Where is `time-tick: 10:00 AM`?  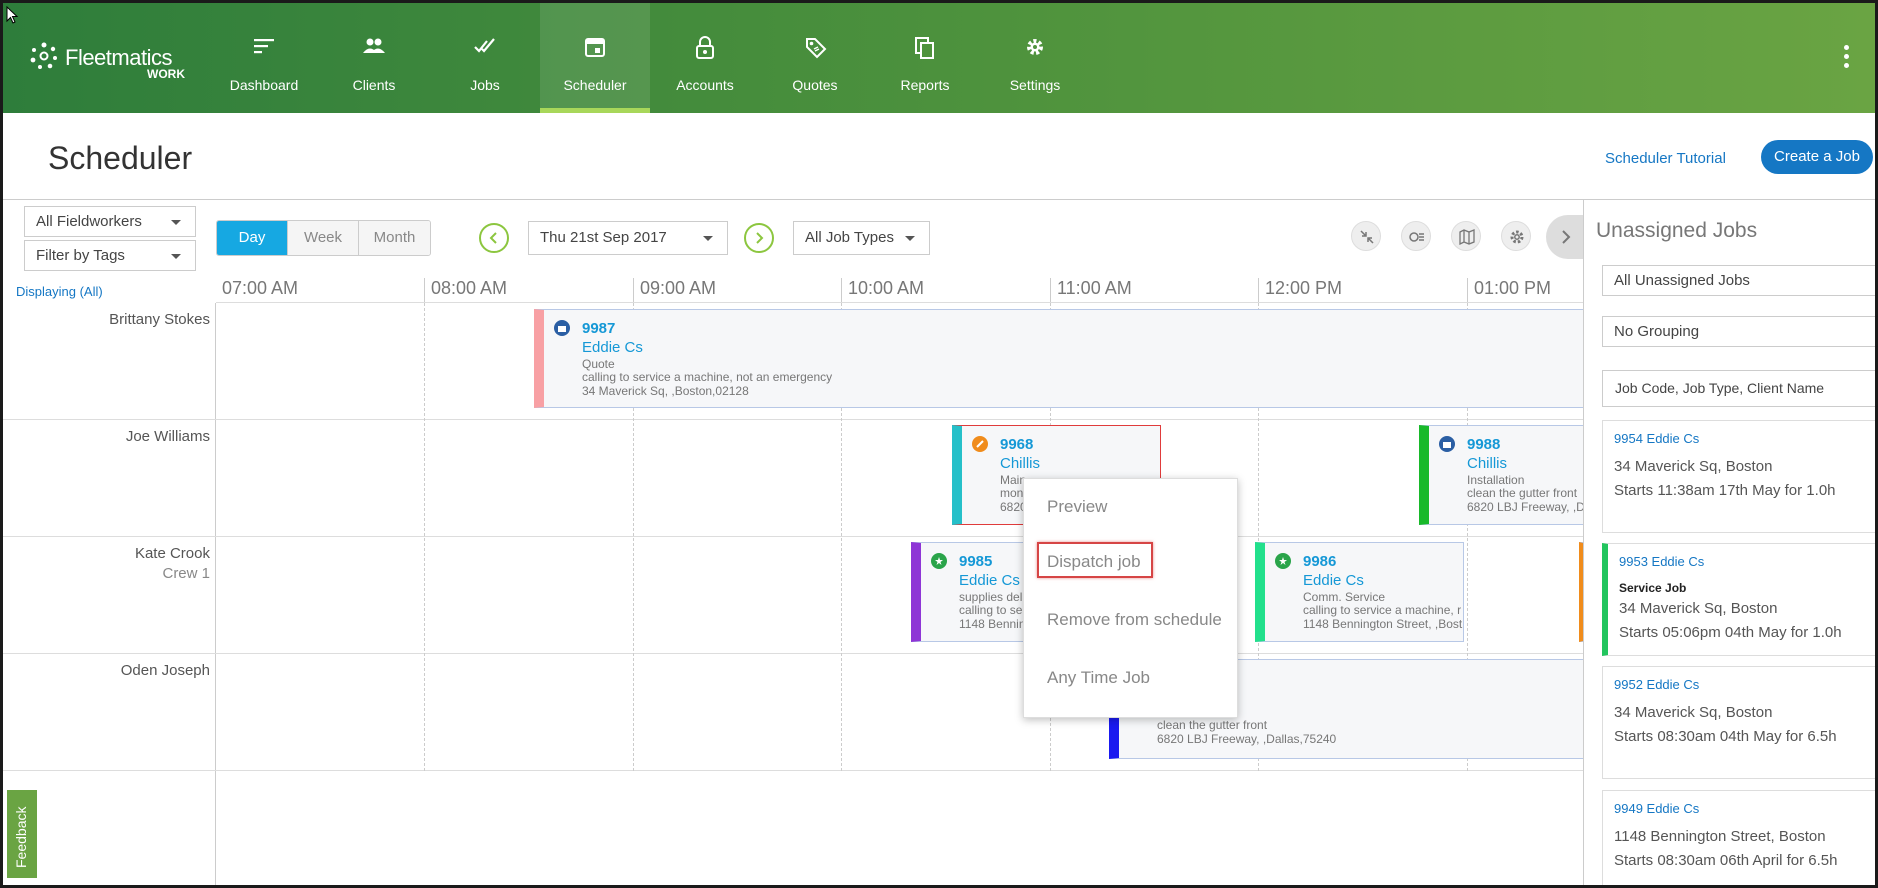 time-tick: 10:00 AM is located at coordinates (882, 290).